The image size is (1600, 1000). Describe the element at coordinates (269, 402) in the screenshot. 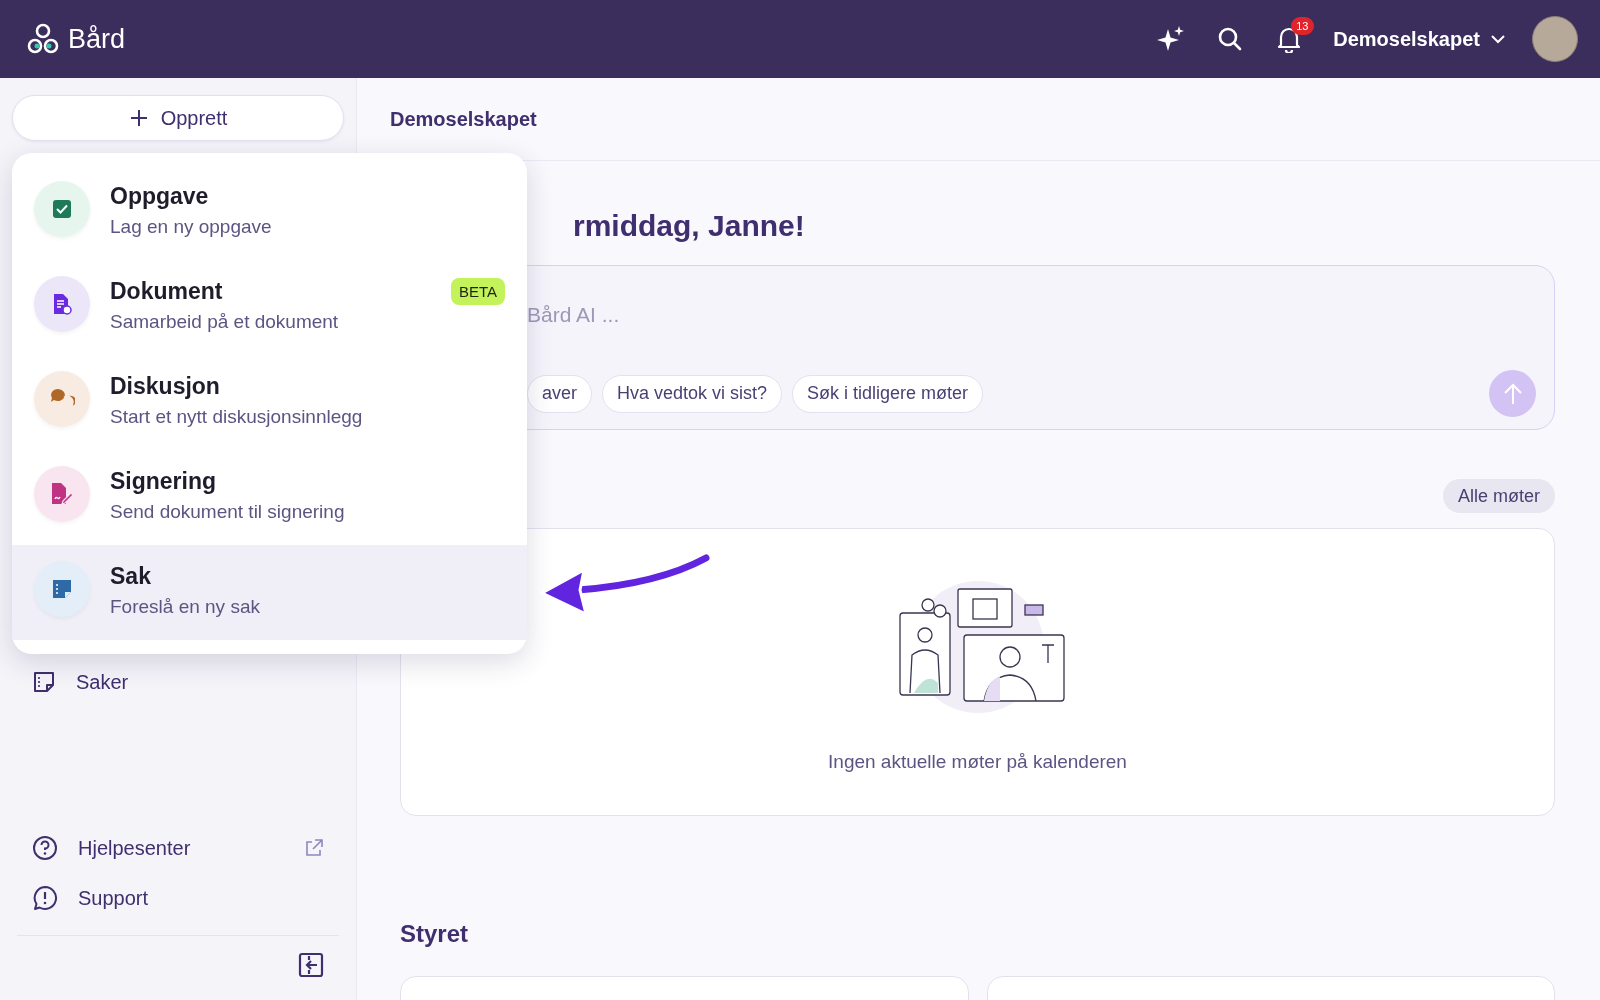

I see `menu-item: Diskusjon Start et nytt diskusjonsinnlegg` at that location.